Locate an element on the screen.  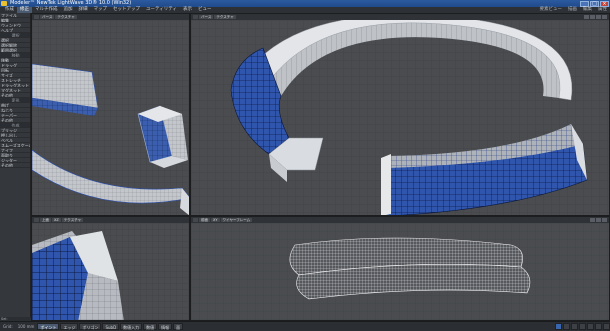
viewport-bottom-left: 上面 XZ テクスチャ is located at coordinates (110, 268).